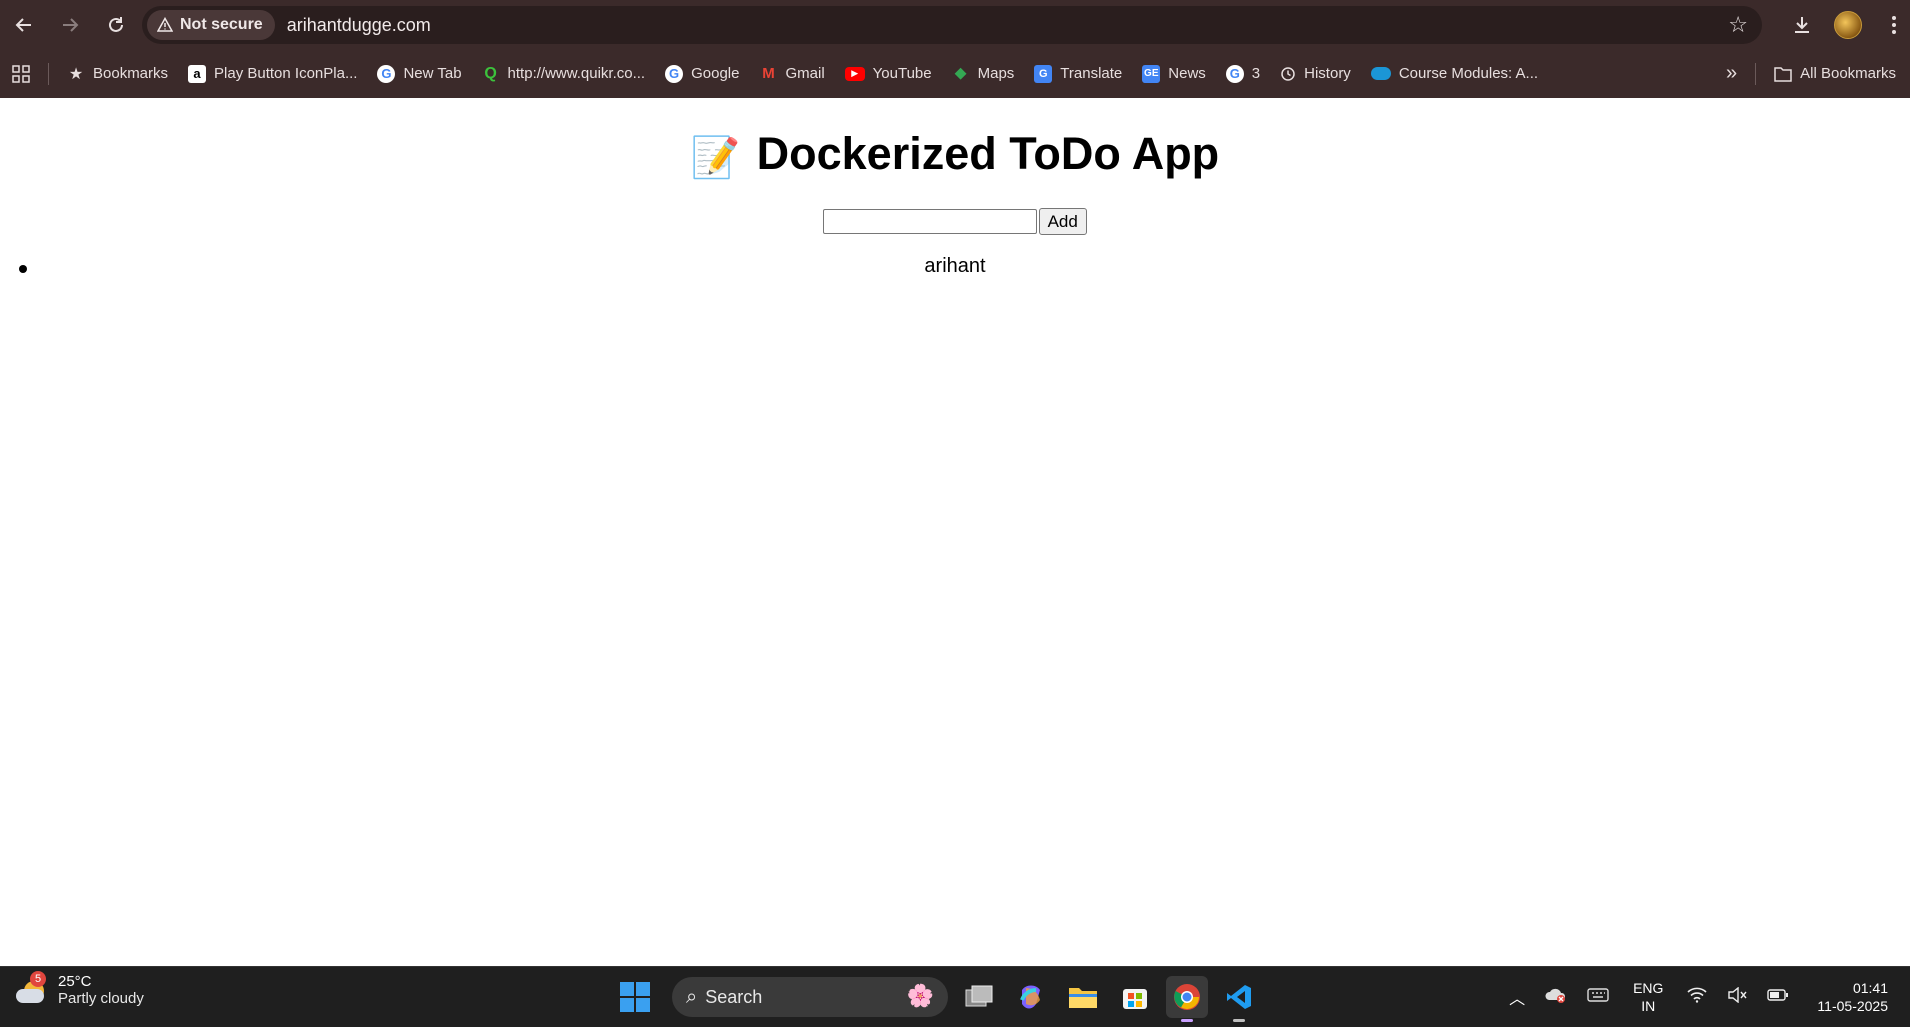 The height and width of the screenshot is (1027, 1910). Describe the element at coordinates (101, 998) in the screenshot. I see `weather-description: Partly cloudy` at that location.